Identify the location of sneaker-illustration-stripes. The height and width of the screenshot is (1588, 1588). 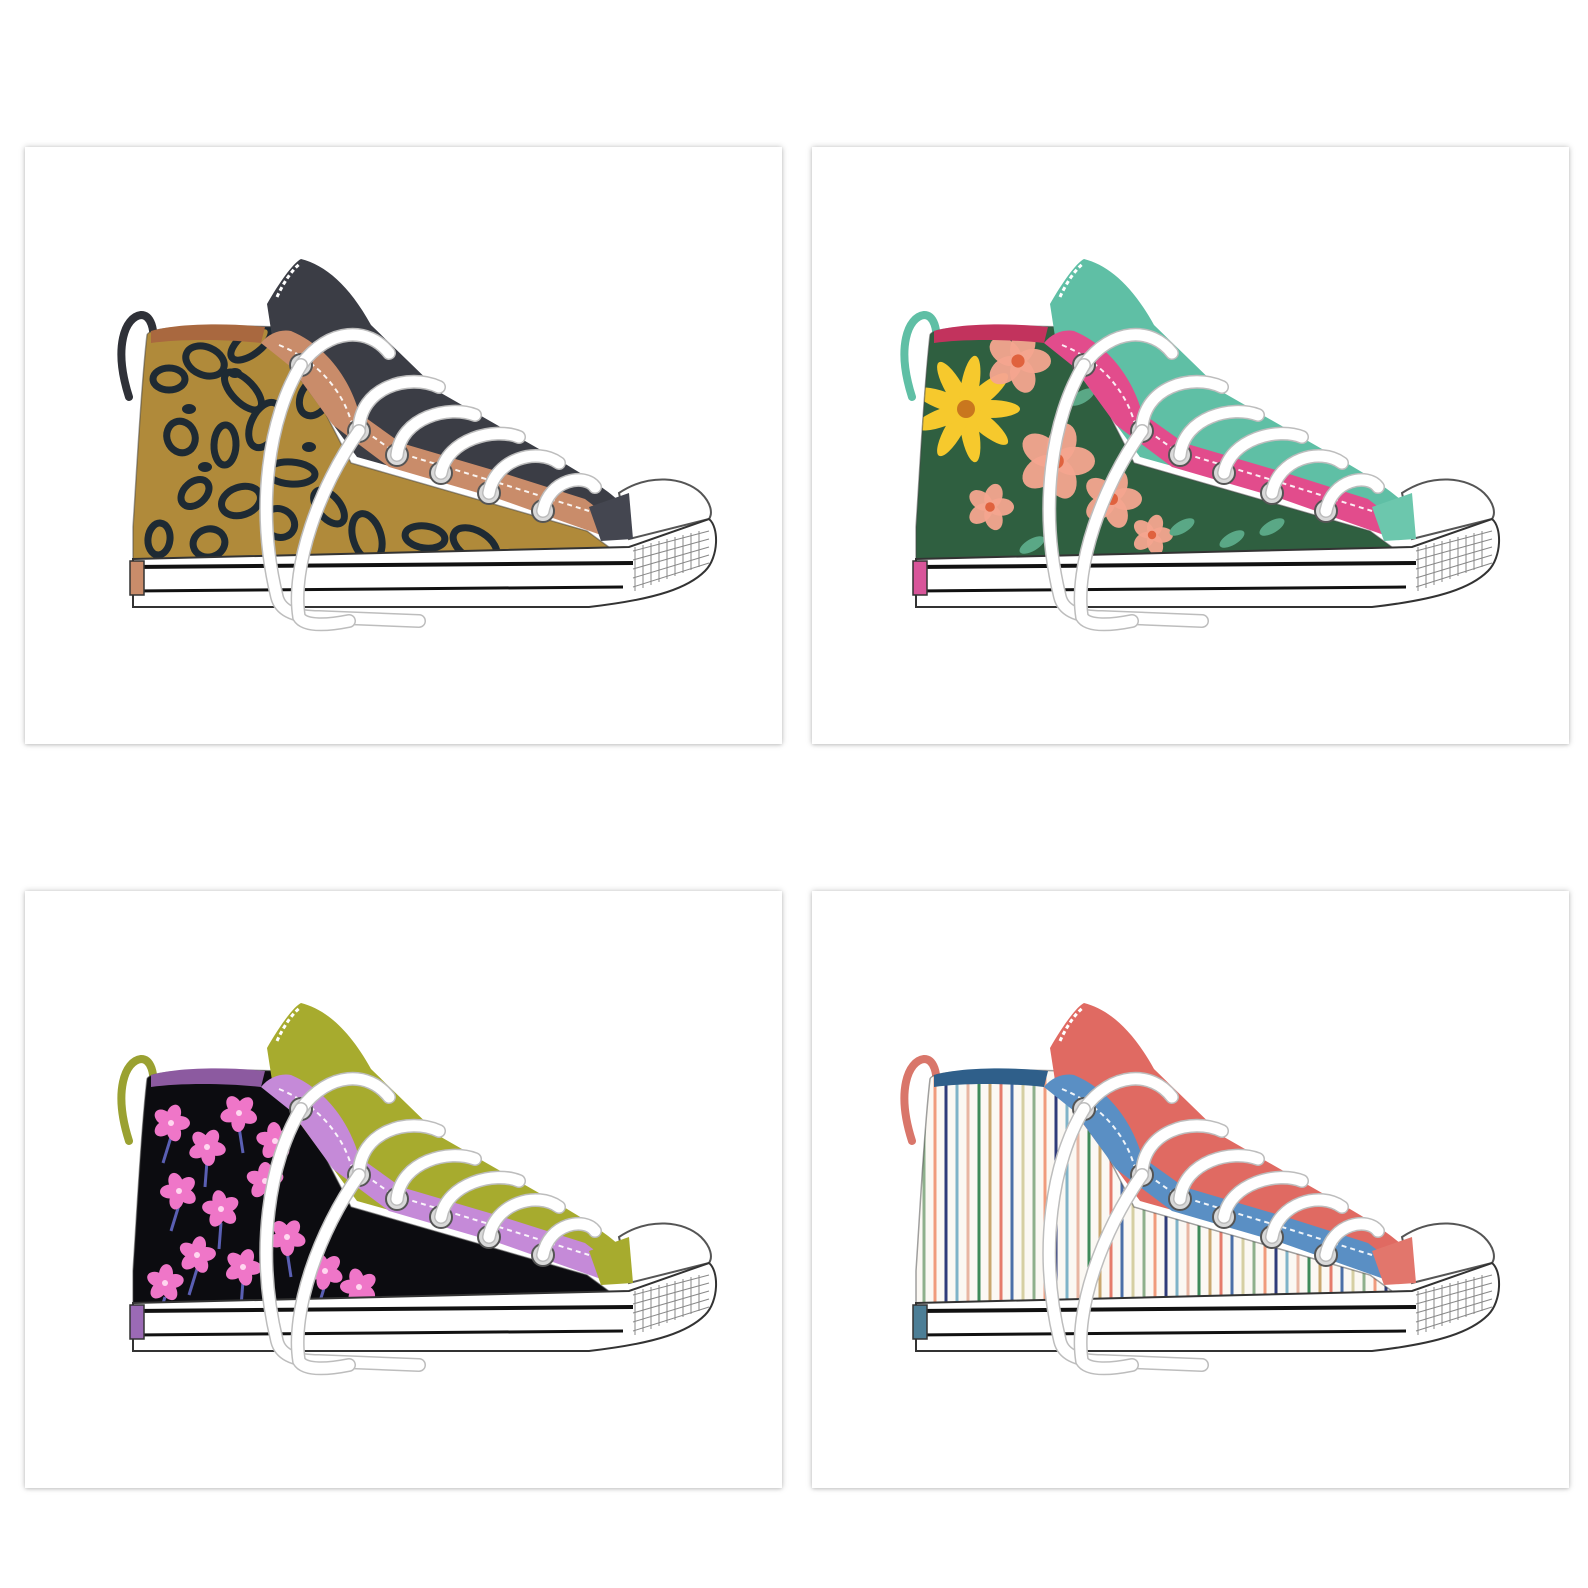
(1200, 1189).